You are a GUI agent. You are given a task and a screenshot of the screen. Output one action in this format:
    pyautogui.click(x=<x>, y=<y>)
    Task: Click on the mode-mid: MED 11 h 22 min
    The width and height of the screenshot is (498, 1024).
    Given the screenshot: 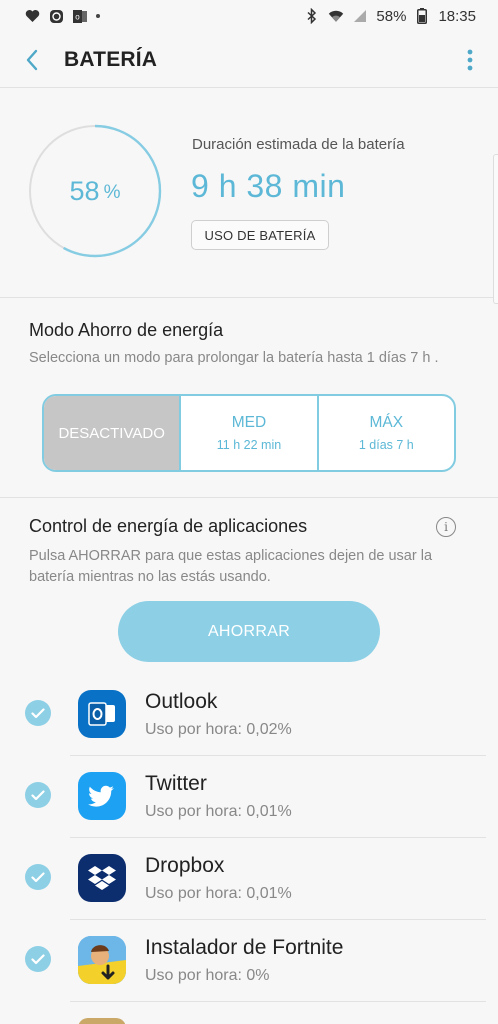 What is the action you would take?
    pyautogui.click(x=250, y=433)
    